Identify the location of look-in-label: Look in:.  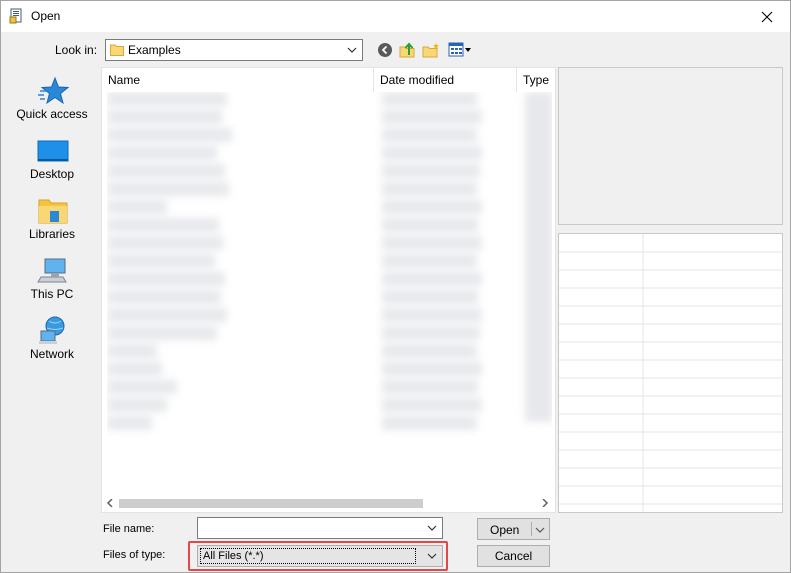
(76, 50).